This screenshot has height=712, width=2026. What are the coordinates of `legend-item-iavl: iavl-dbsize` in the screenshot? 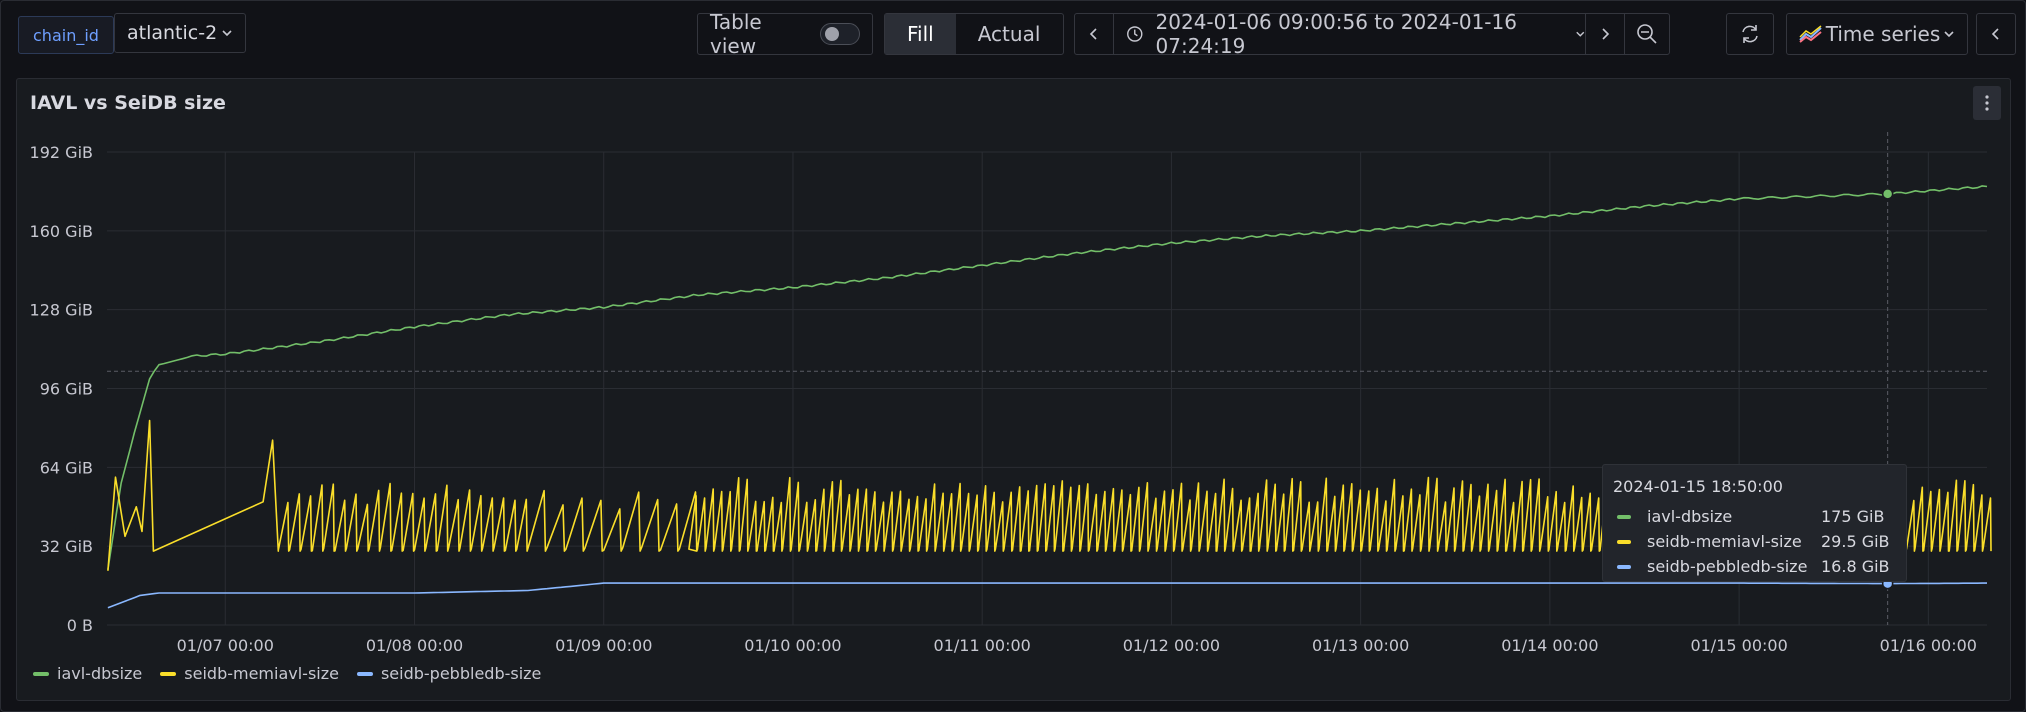 It's located at (87, 673).